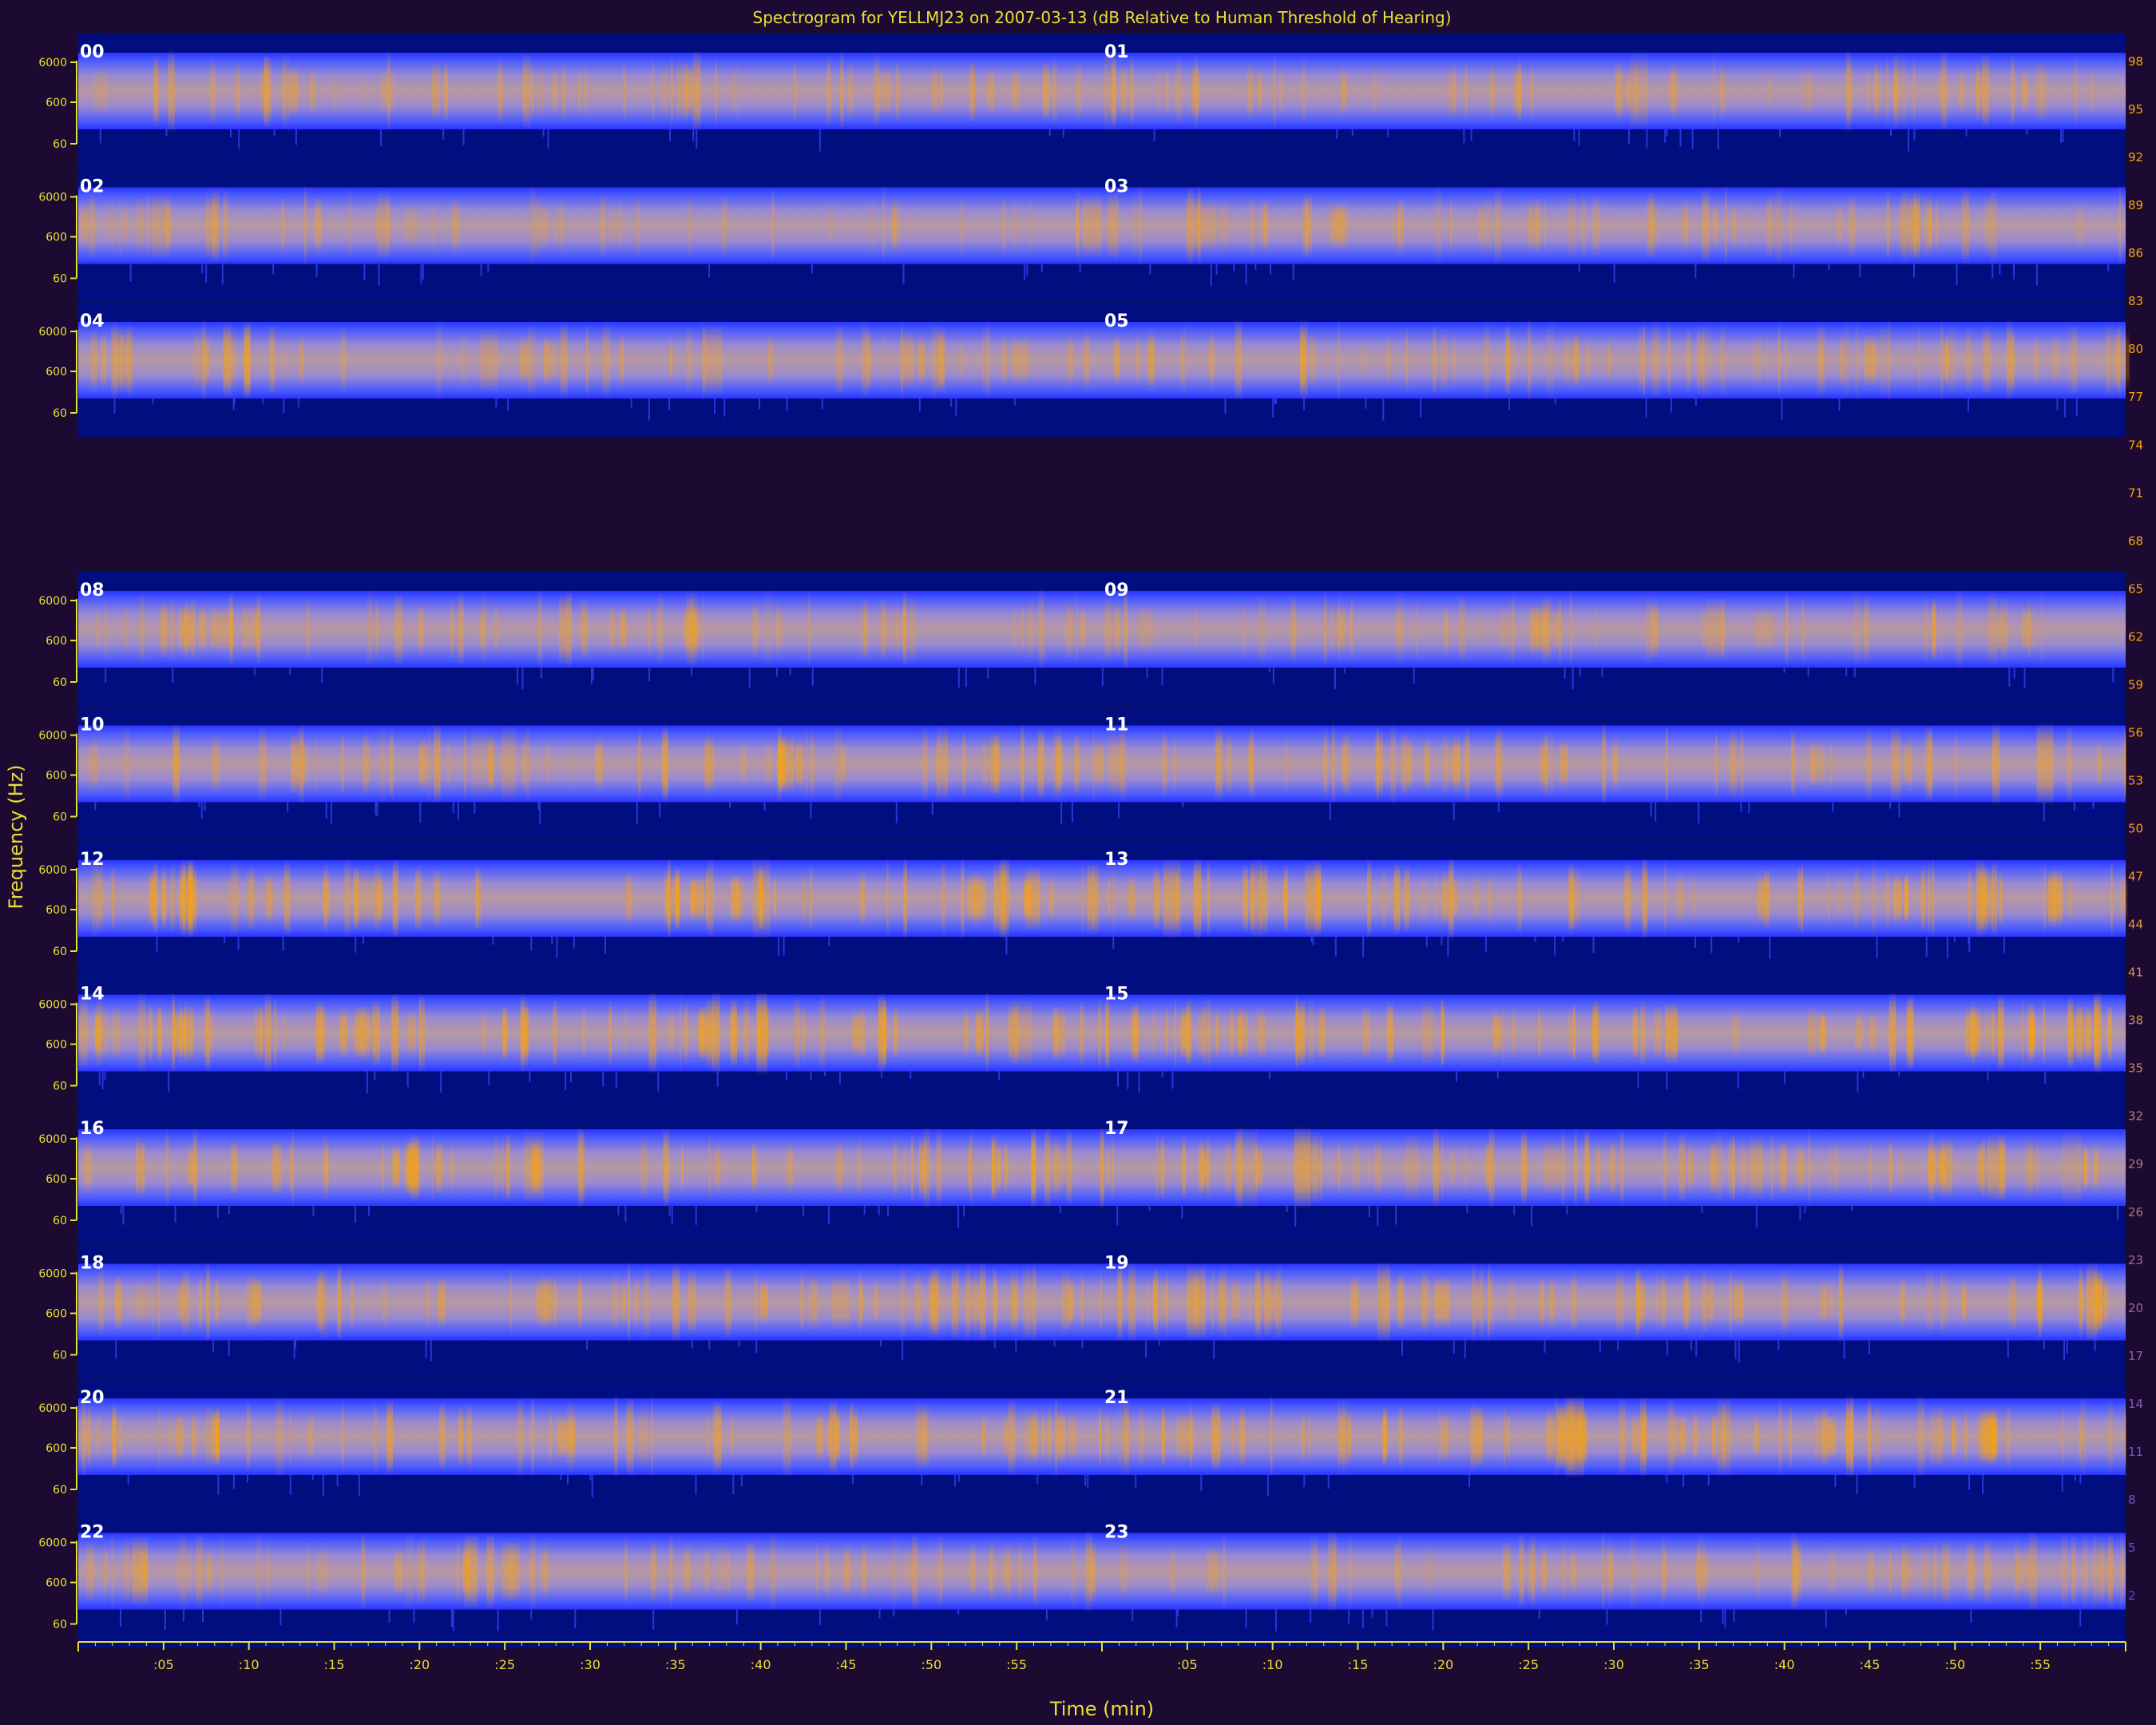  Describe the element at coordinates (2135, 733) in the screenshot. I see `colorbar-tick-label: 56` at that location.